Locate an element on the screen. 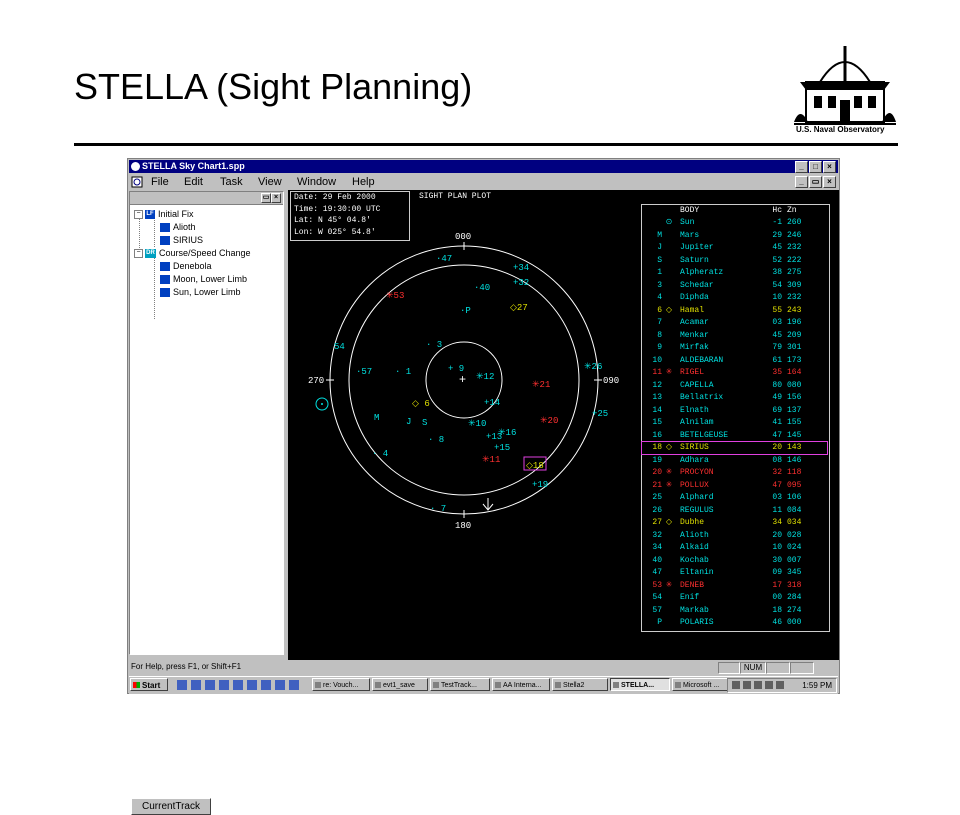  body-row: 11 ✳ RIGEL 35 164 is located at coordinates (734, 373).